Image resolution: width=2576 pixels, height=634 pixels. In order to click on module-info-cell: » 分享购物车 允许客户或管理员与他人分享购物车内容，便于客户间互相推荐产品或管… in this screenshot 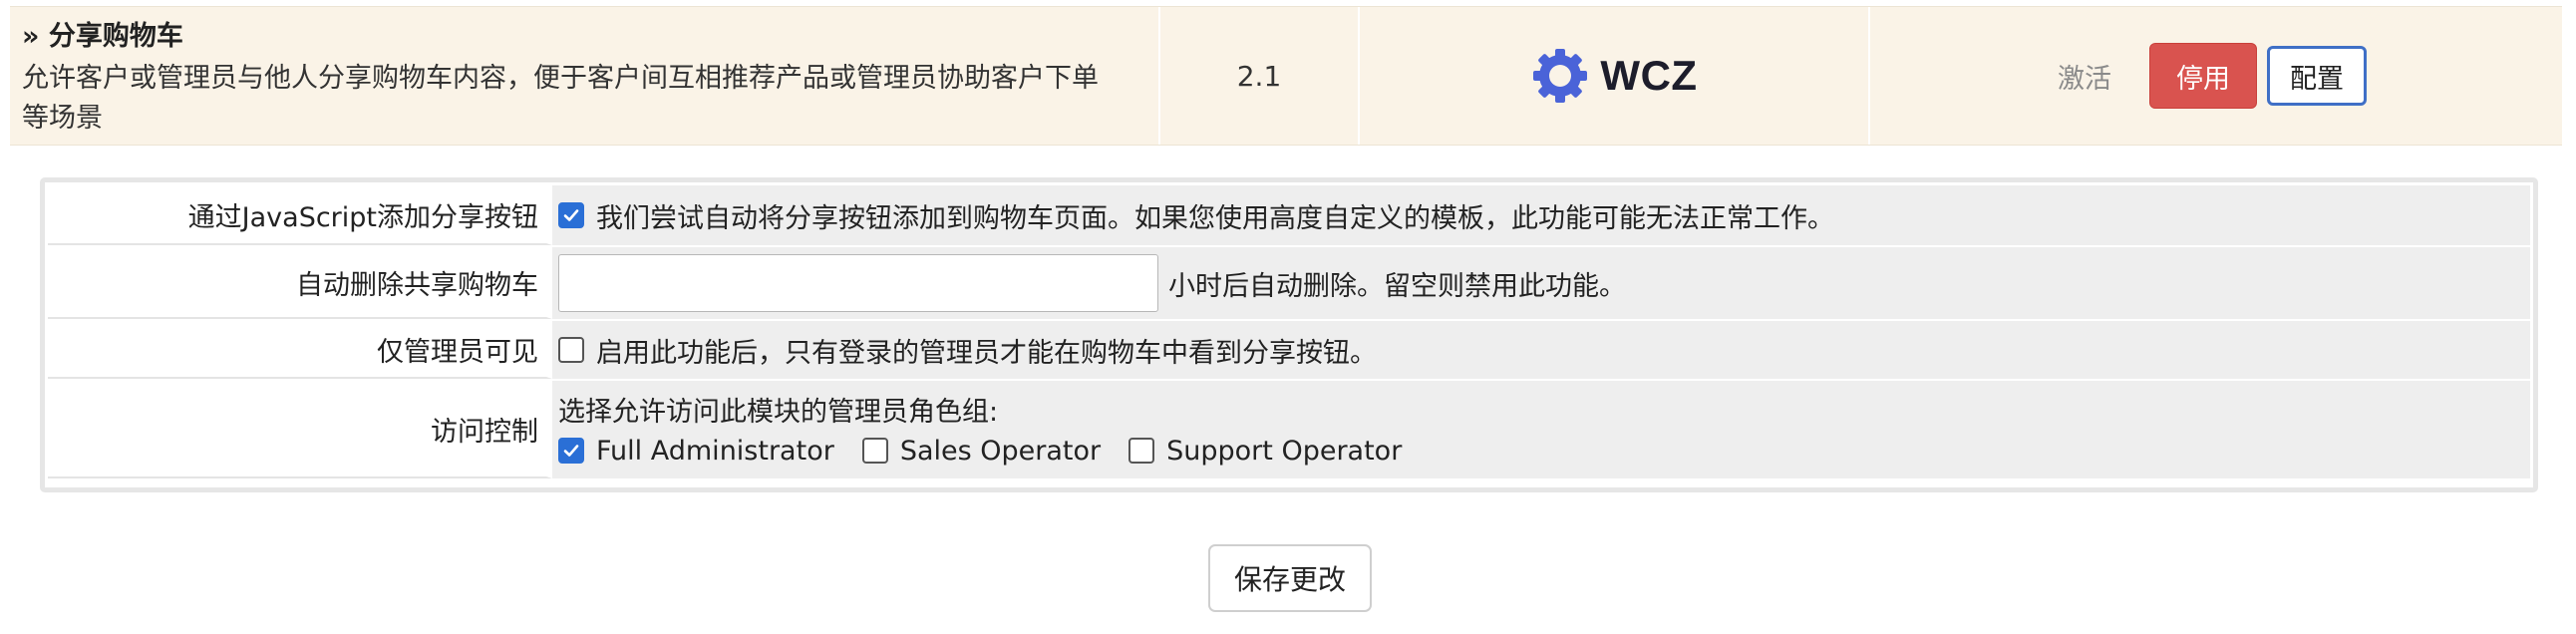, I will do `click(585, 76)`.